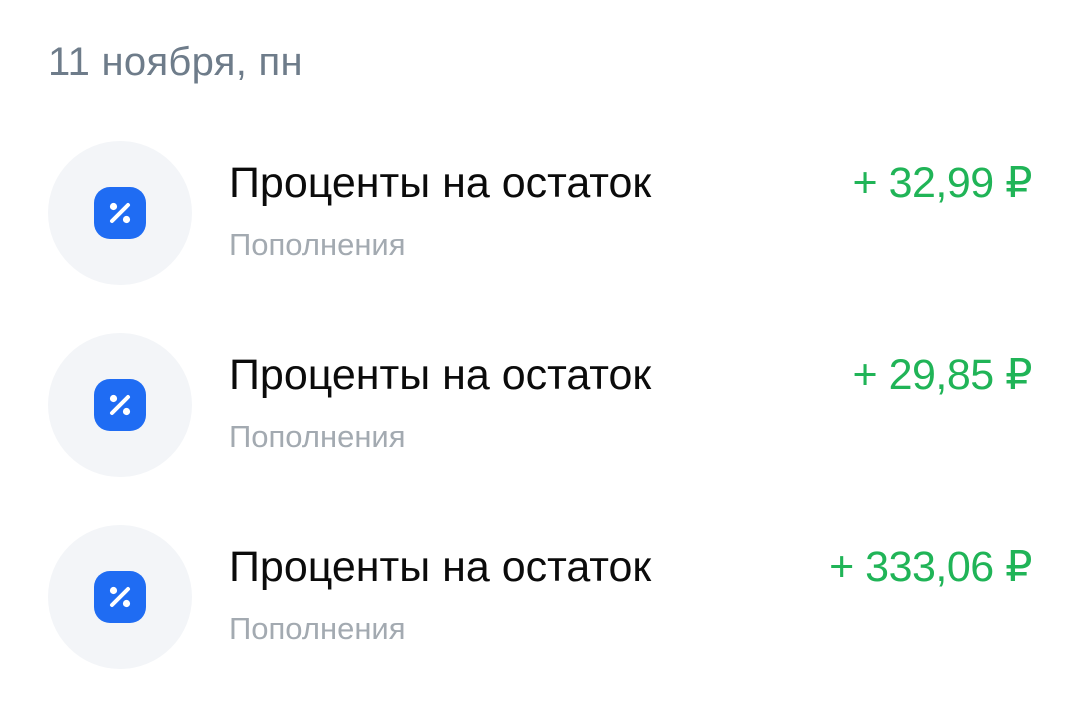  Describe the element at coordinates (942, 375) in the screenshot. I see `transaction-amount: + 29,85 ₽` at that location.